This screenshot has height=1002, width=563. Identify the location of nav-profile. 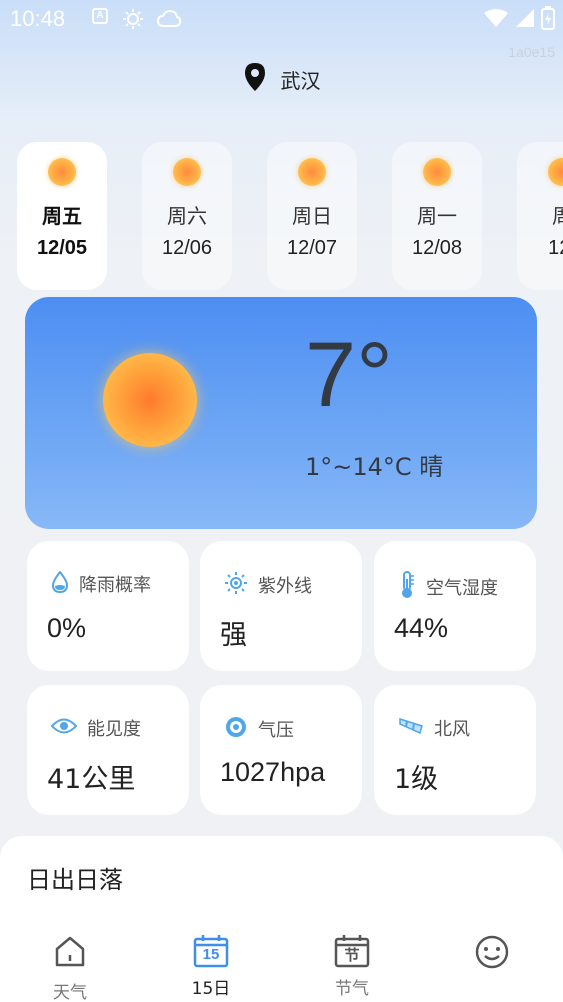
(492, 957).